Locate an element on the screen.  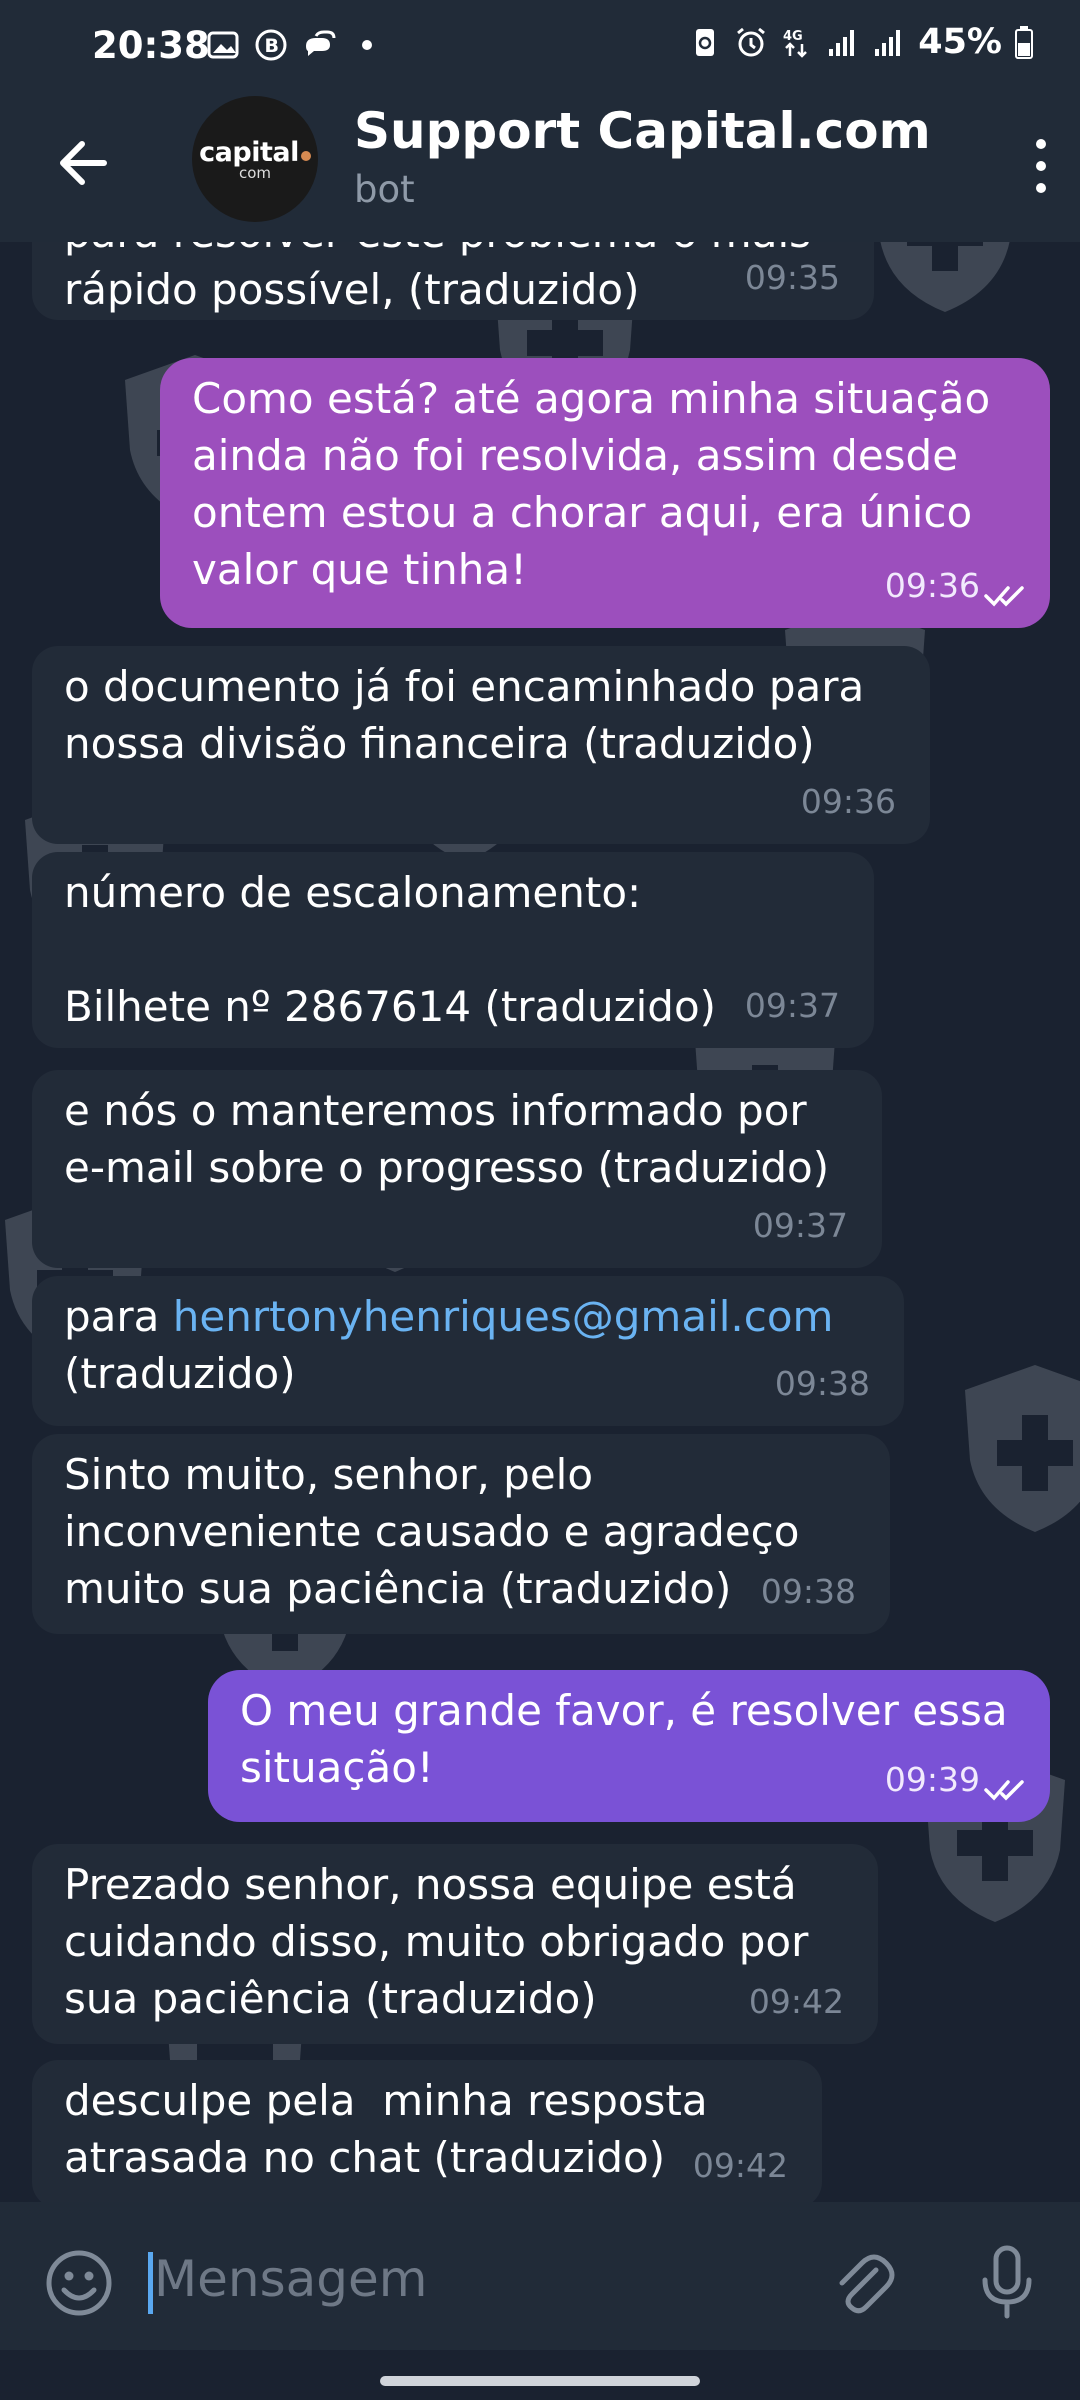
message-text: para henrtonyhenriques@gmail.com is located at coordinates (468, 1316).